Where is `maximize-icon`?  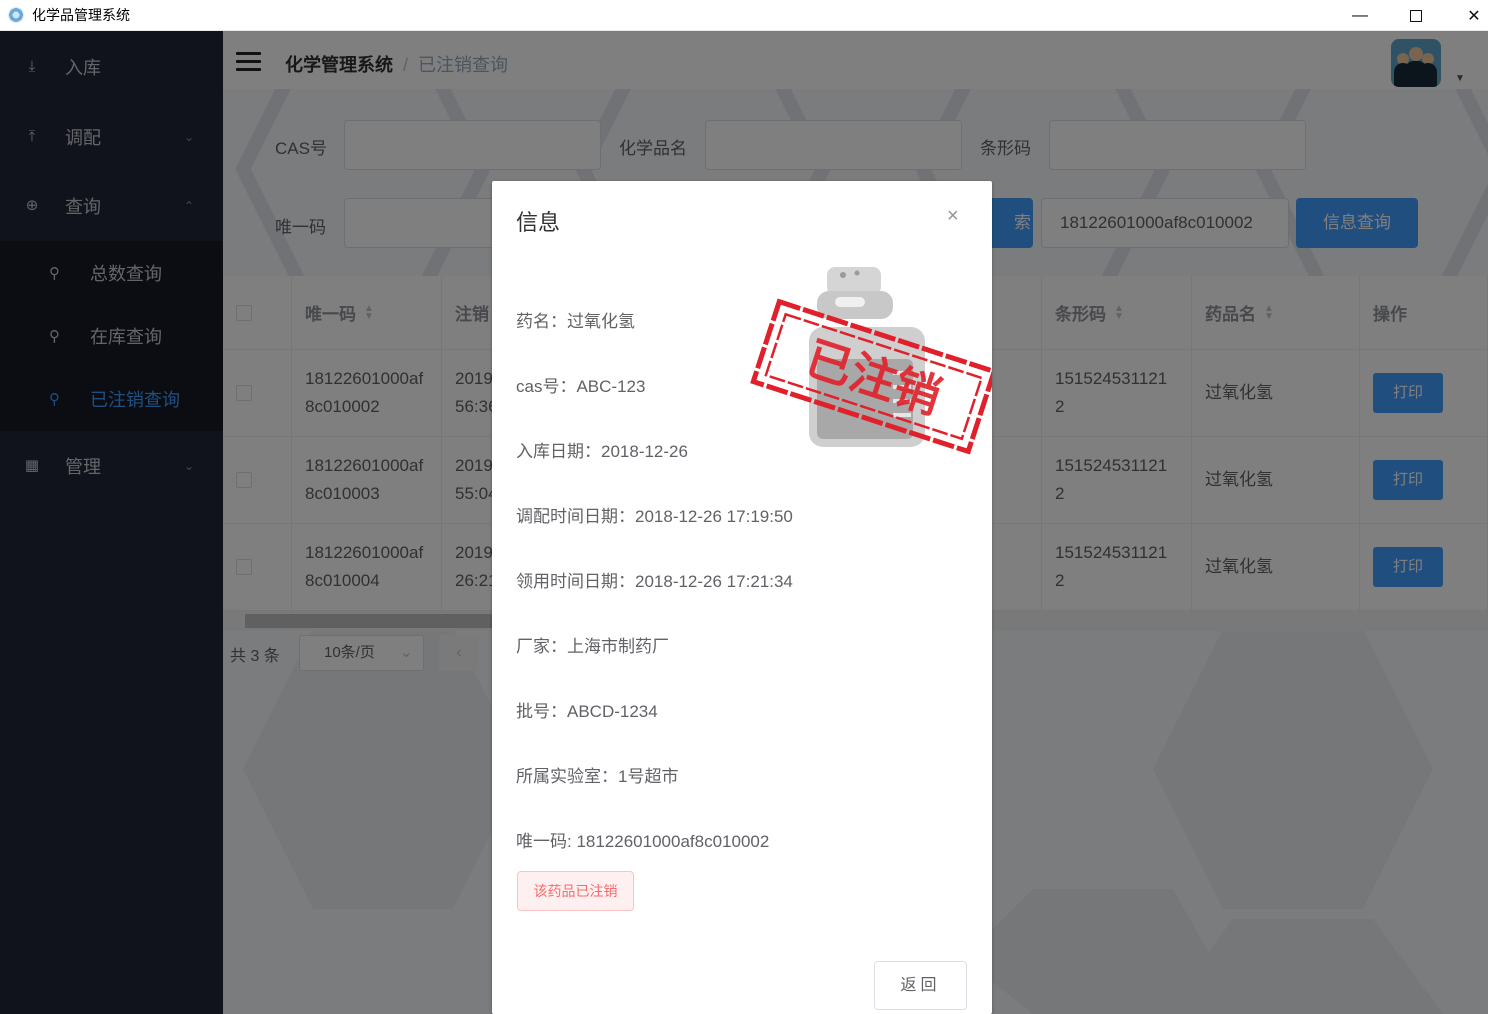
maximize-icon is located at coordinates (1416, 15).